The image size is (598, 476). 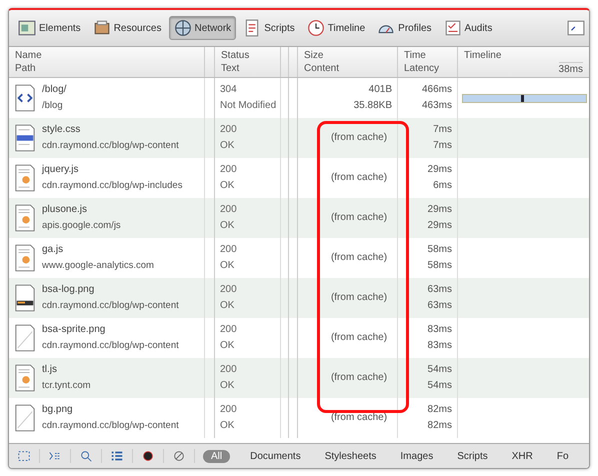 I want to click on panel-tab: Profiles, so click(x=404, y=28).